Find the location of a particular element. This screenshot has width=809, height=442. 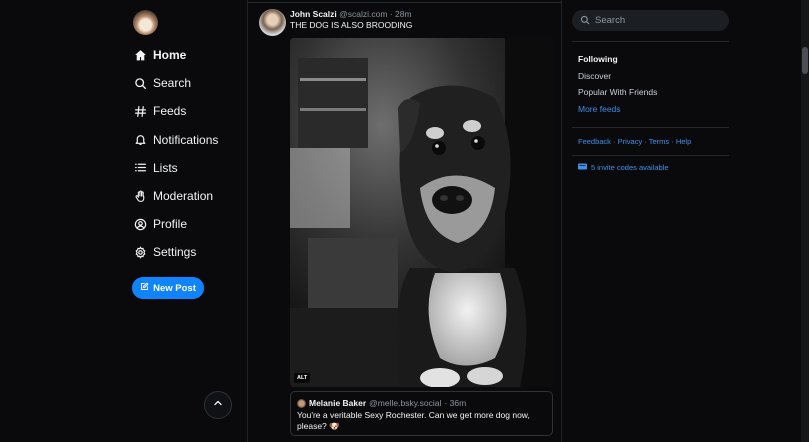

user-circle-icon is located at coordinates (140, 224).